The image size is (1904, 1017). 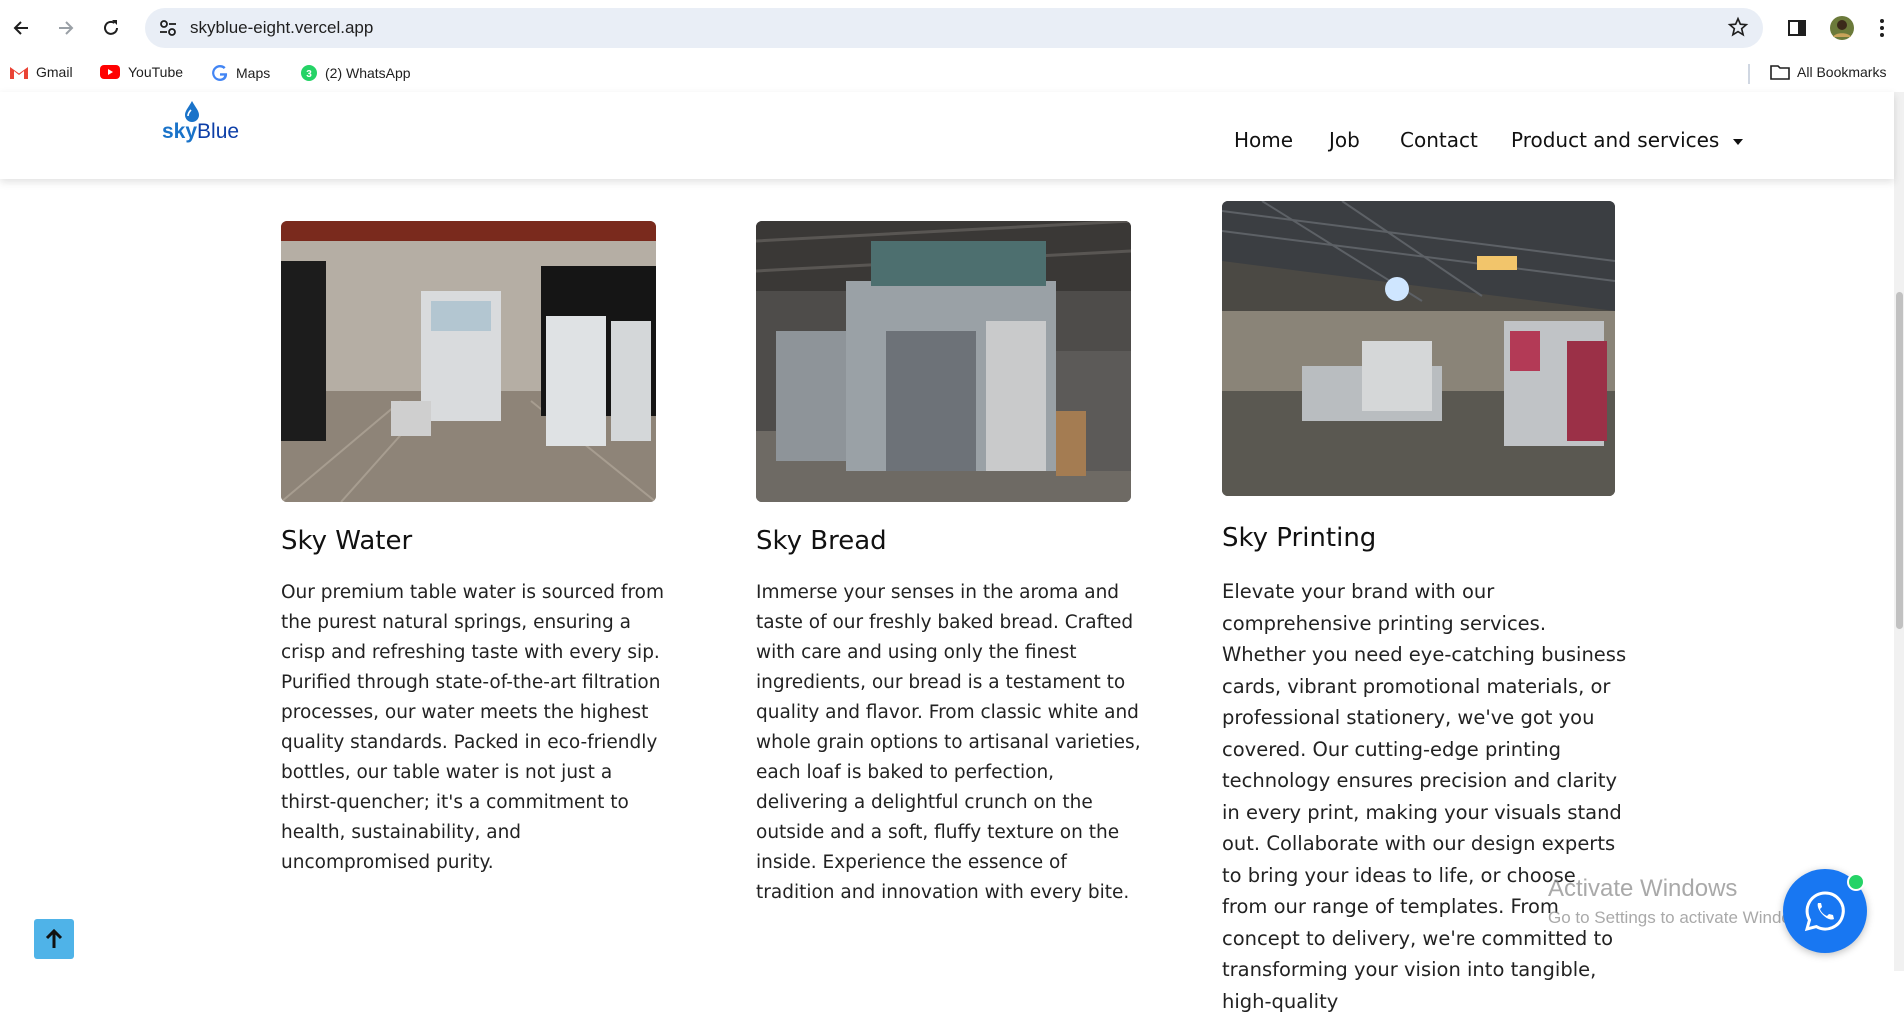 What do you see at coordinates (110, 72) in the screenshot?
I see `youtube-icon` at bounding box center [110, 72].